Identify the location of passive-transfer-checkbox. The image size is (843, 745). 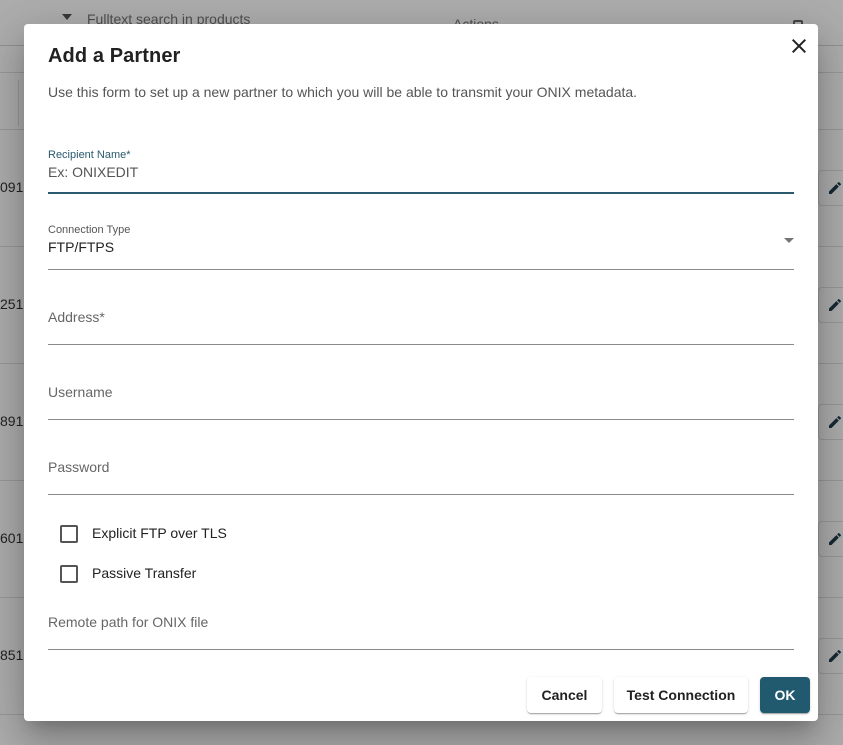
(69, 574).